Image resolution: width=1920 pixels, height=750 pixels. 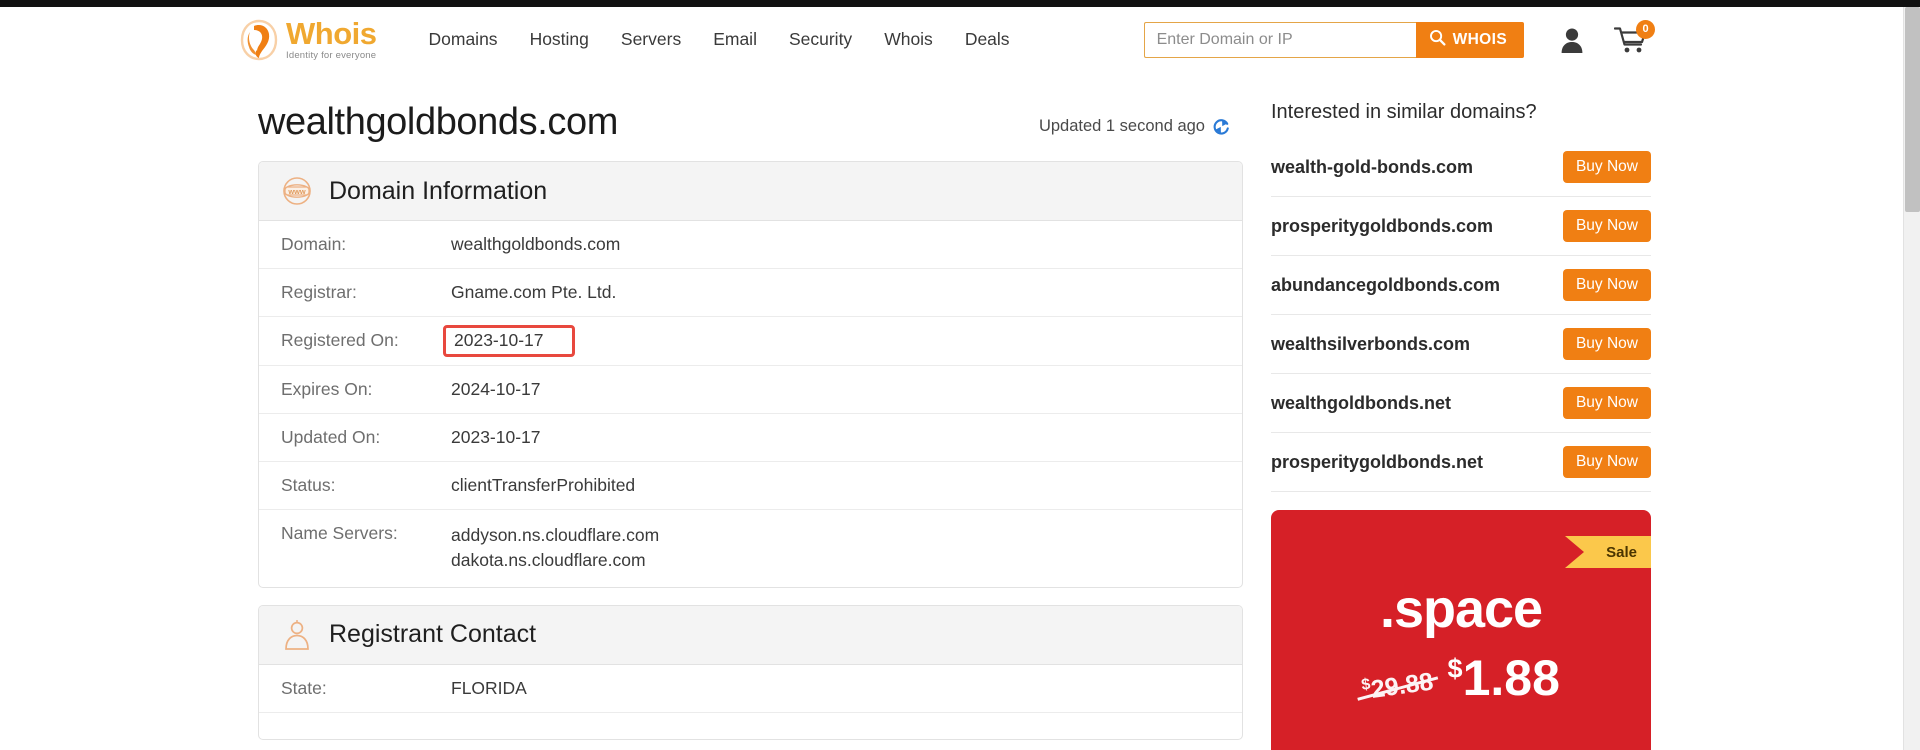 What do you see at coordinates (1480, 39) in the screenshot?
I see `whois-button-label: WHOIS` at bounding box center [1480, 39].